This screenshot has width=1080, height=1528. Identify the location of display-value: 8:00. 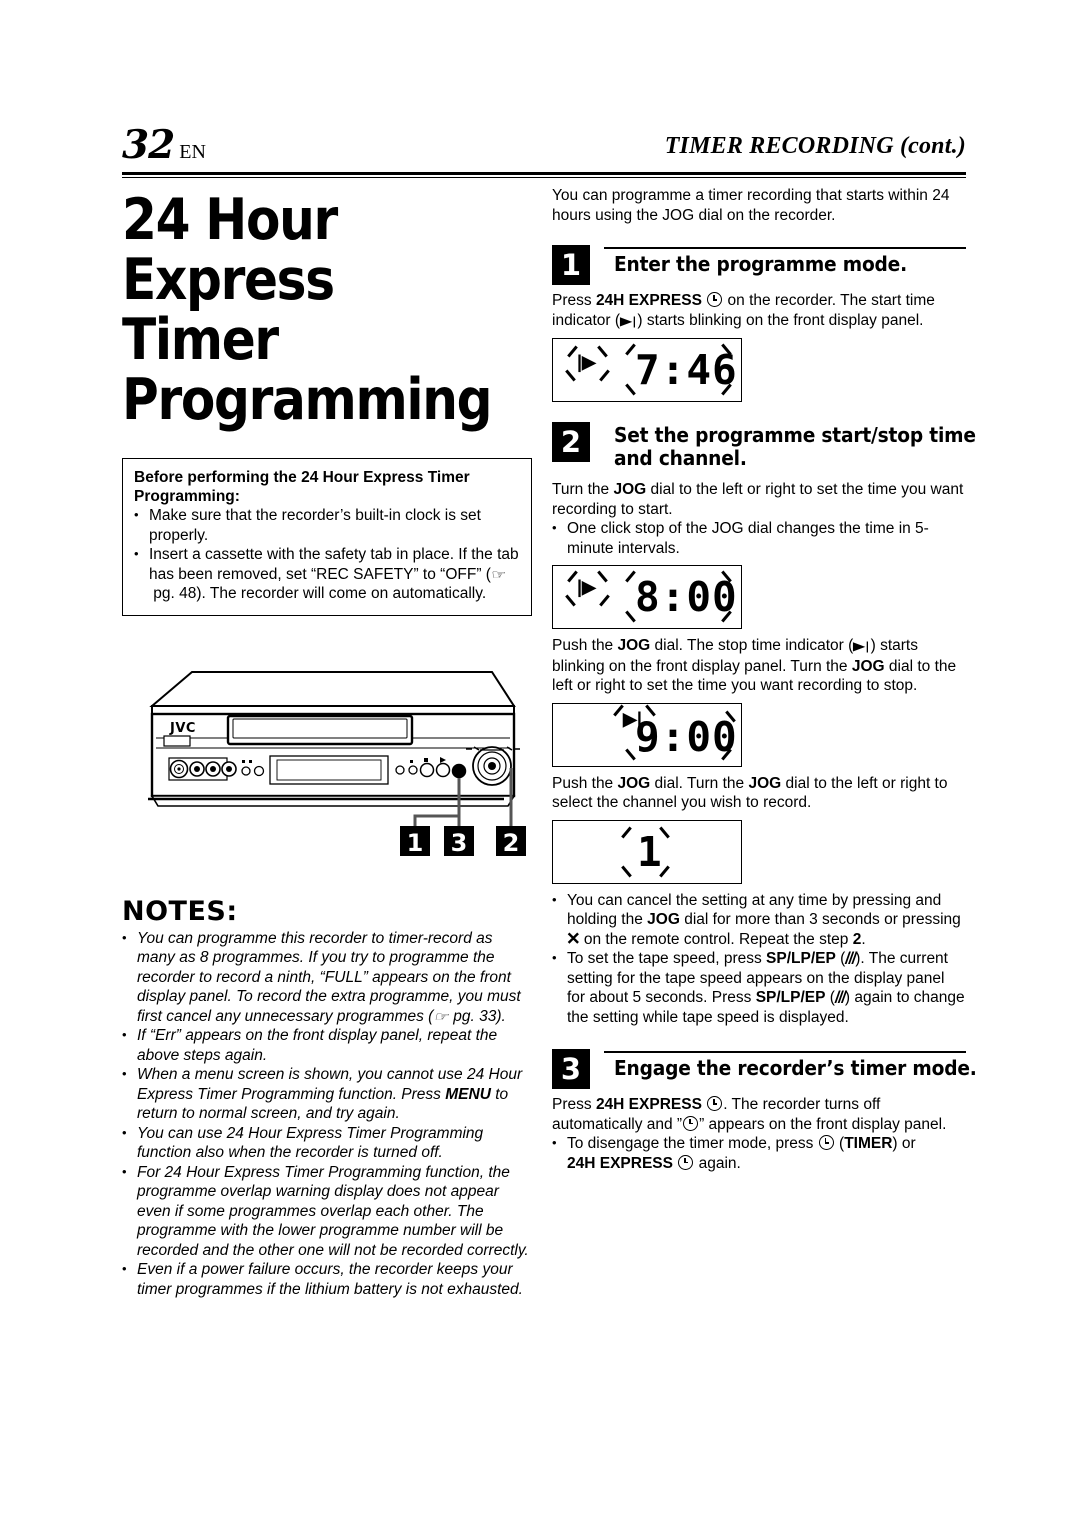
(686, 597).